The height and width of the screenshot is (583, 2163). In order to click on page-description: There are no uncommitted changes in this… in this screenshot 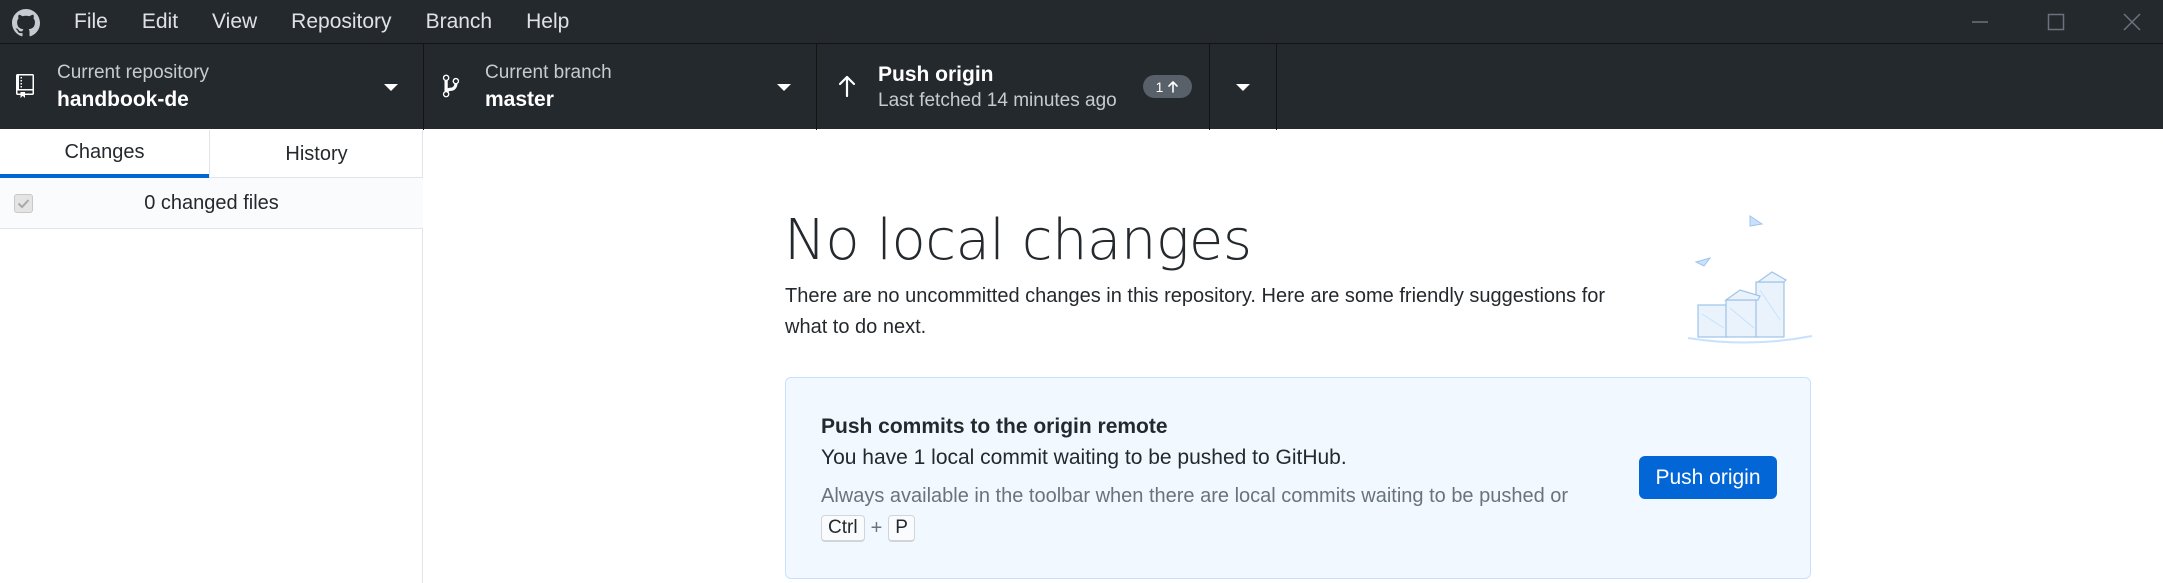, I will do `click(1195, 311)`.